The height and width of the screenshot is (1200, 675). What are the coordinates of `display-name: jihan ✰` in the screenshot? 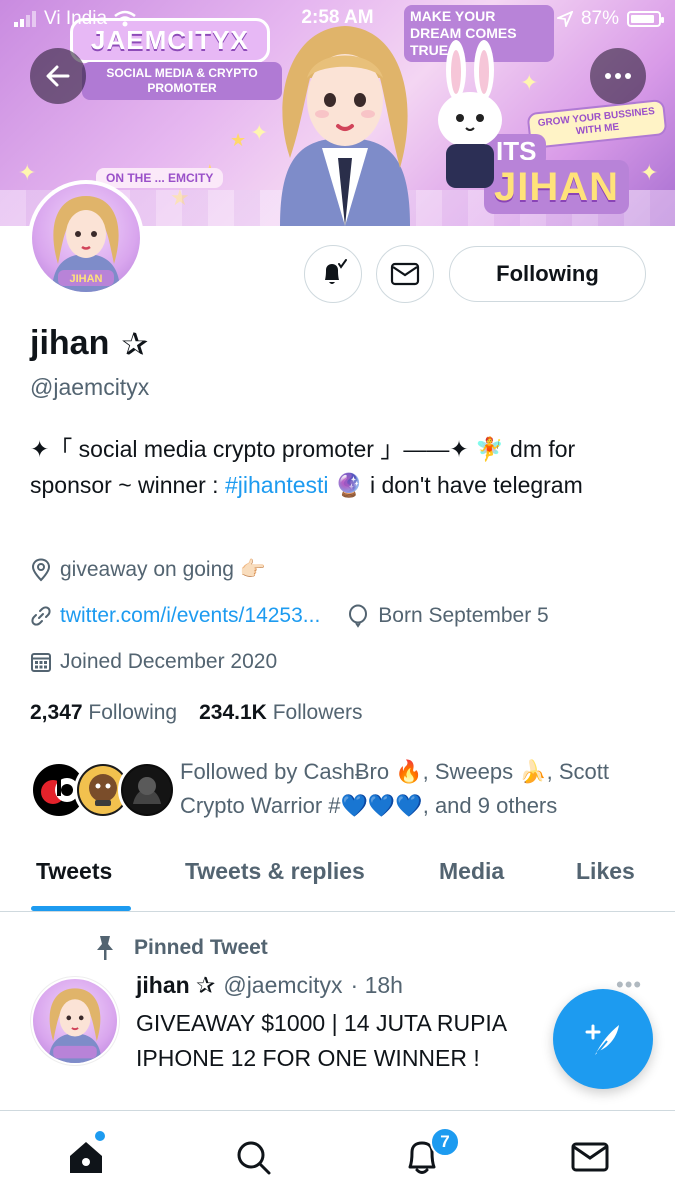 It's located at (89, 343).